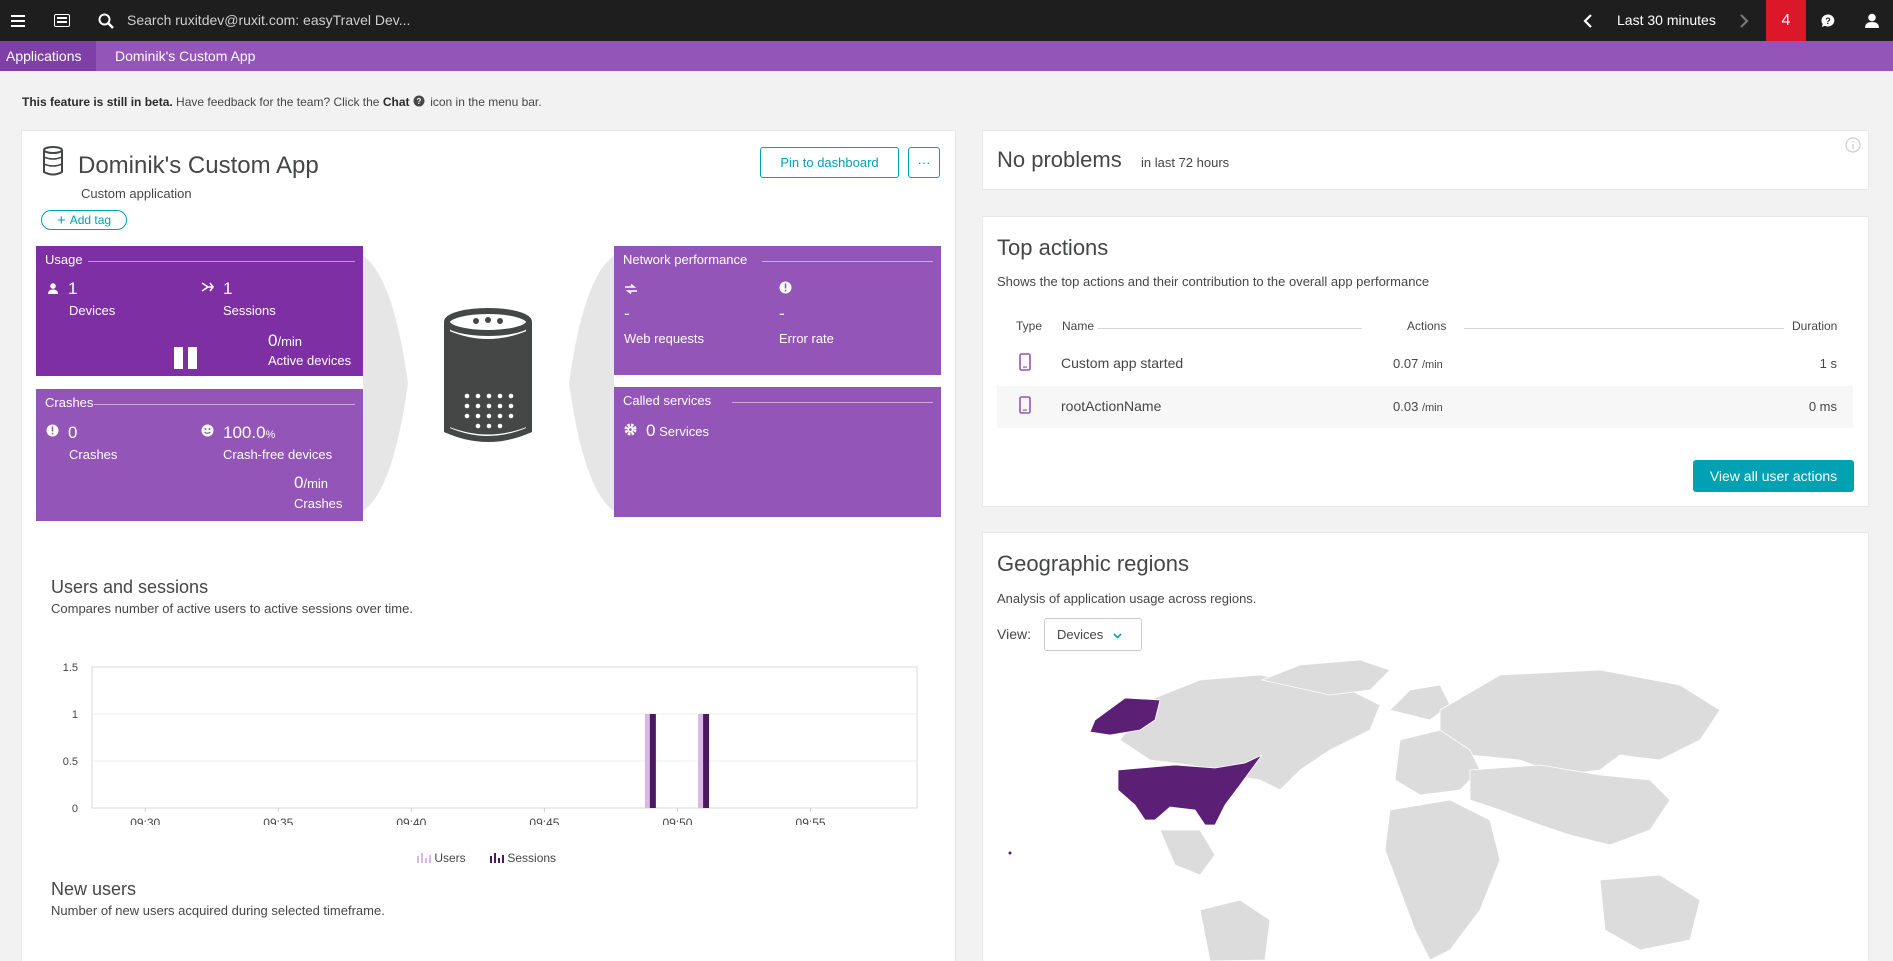 The width and height of the screenshot is (1893, 961). What do you see at coordinates (75, 809) in the screenshot?
I see `y-tick-label: 0` at bounding box center [75, 809].